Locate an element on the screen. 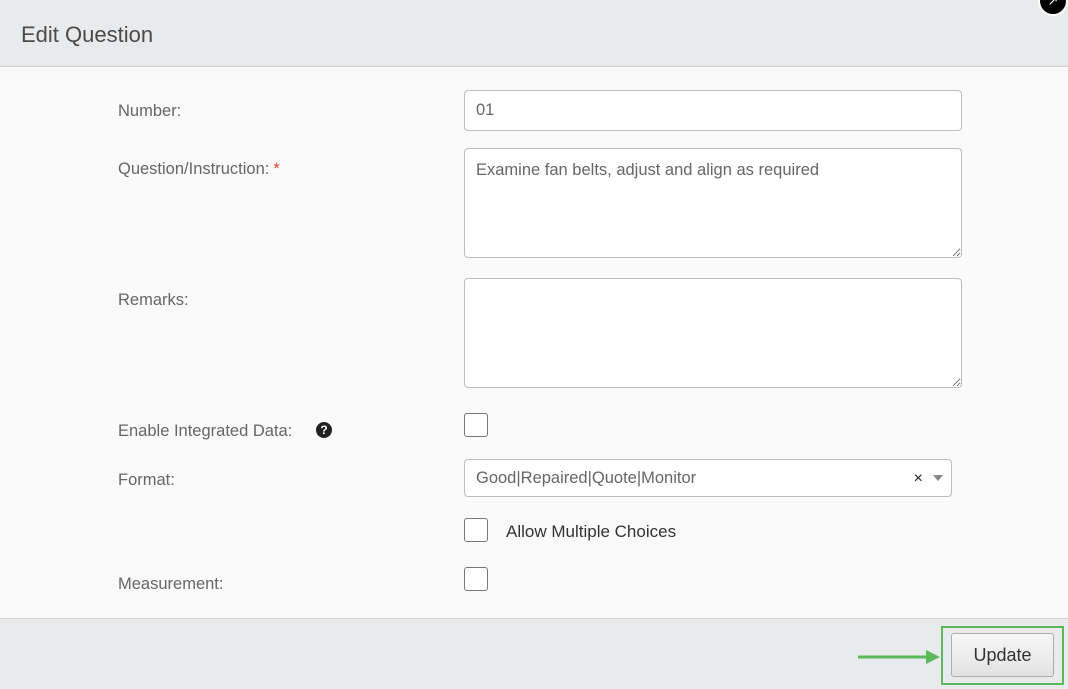 Image resolution: width=1068 pixels, height=689 pixels. number-input is located at coordinates (713, 110).